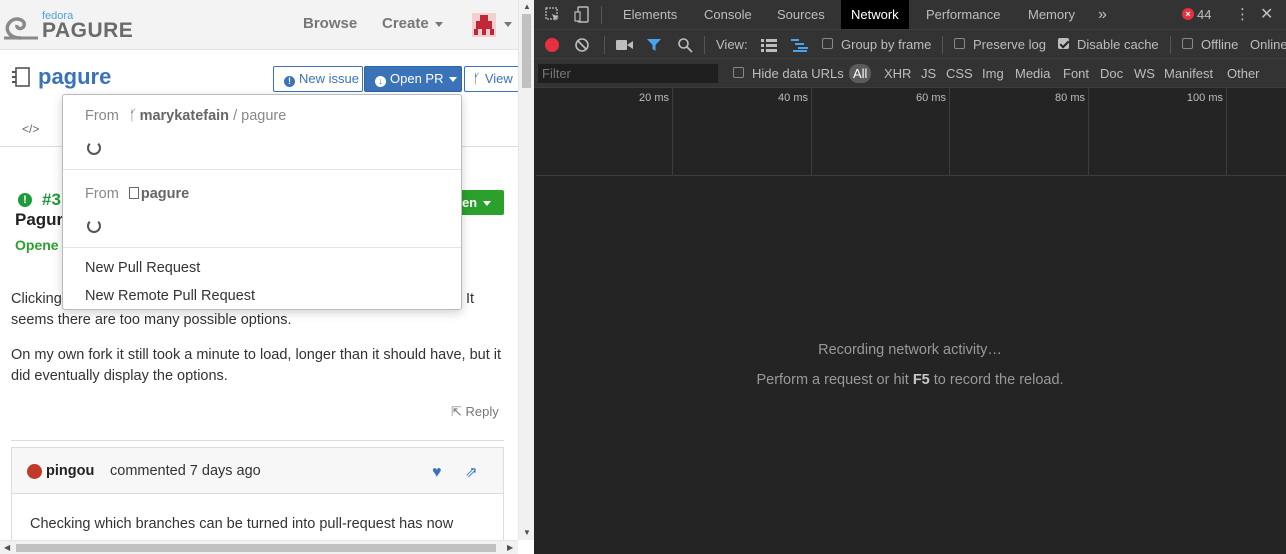  I want to click on comment-avatar, so click(34, 471).